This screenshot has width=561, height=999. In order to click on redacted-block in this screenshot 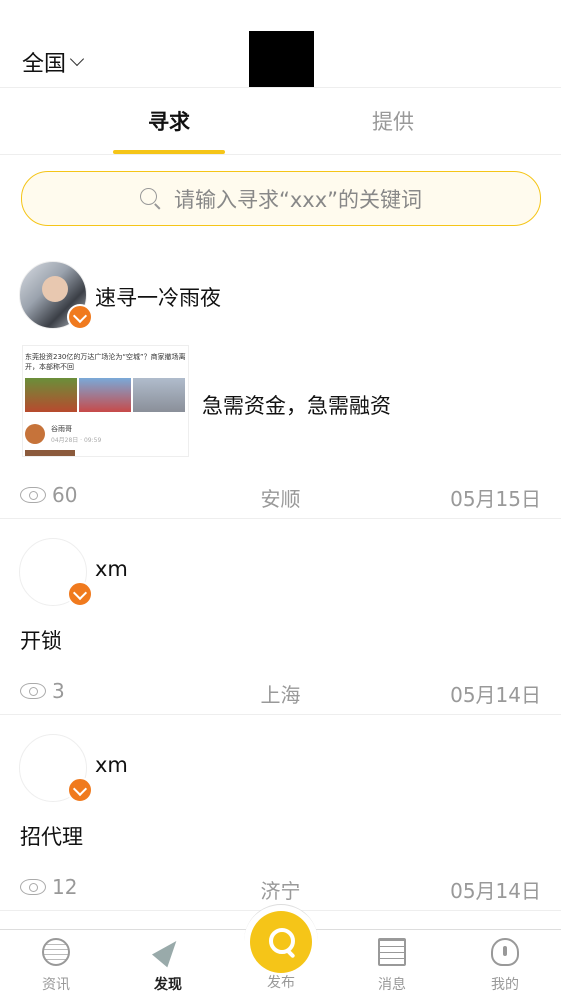, I will do `click(281, 59)`.